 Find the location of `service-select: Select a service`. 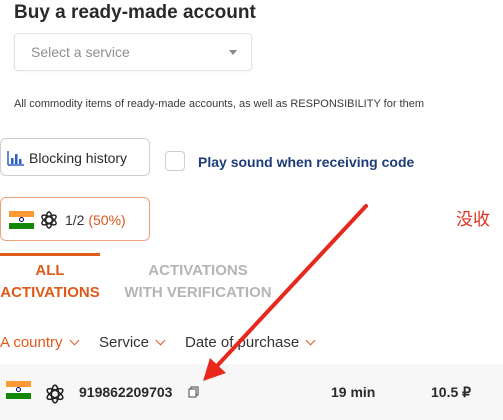

service-select: Select a service is located at coordinates (133, 52).